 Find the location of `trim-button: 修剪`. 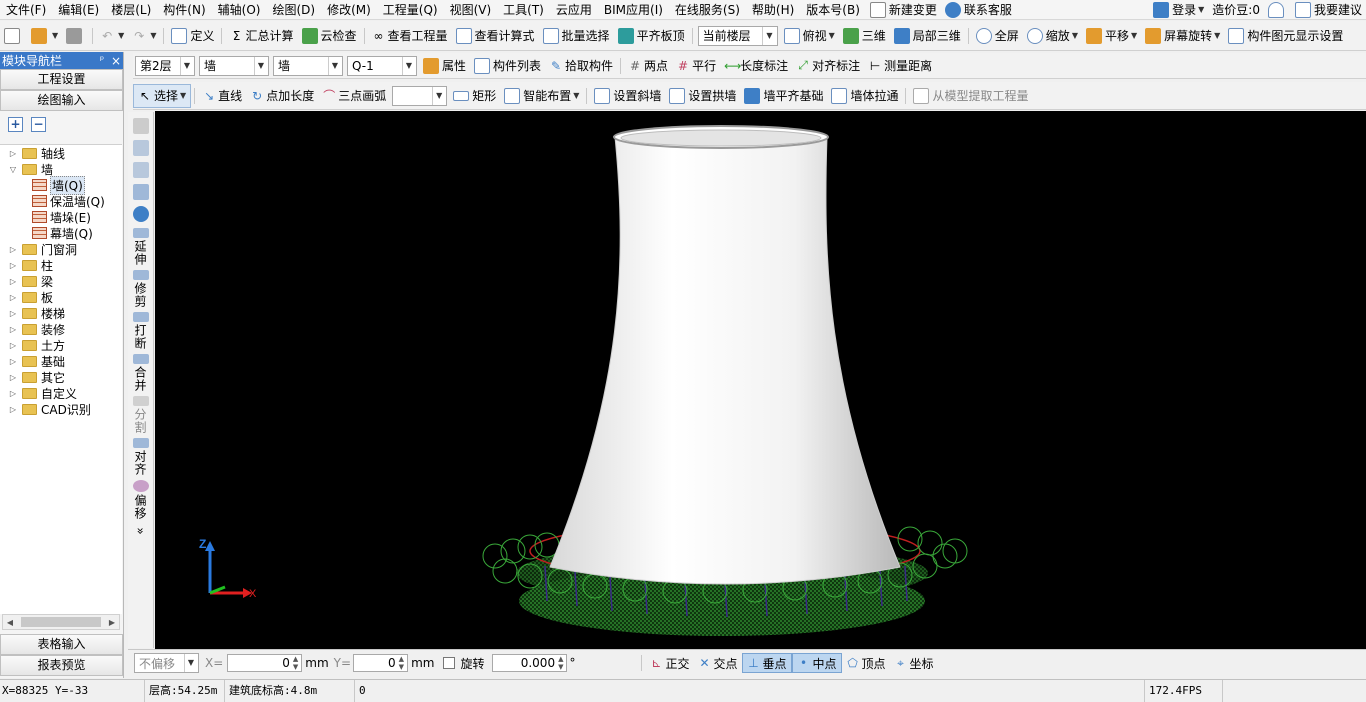

trim-button: 修剪 is located at coordinates (141, 289).